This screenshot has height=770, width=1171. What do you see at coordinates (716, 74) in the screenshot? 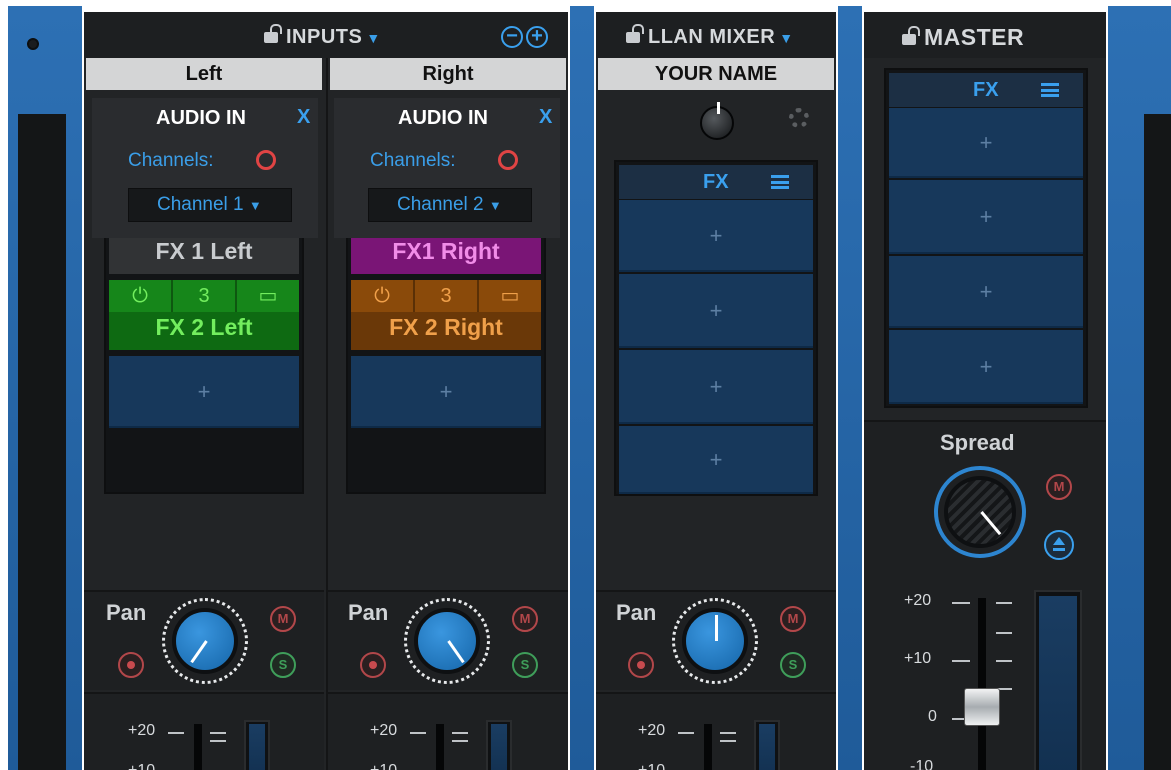
I see `channel-name: YOUR NAME` at bounding box center [716, 74].